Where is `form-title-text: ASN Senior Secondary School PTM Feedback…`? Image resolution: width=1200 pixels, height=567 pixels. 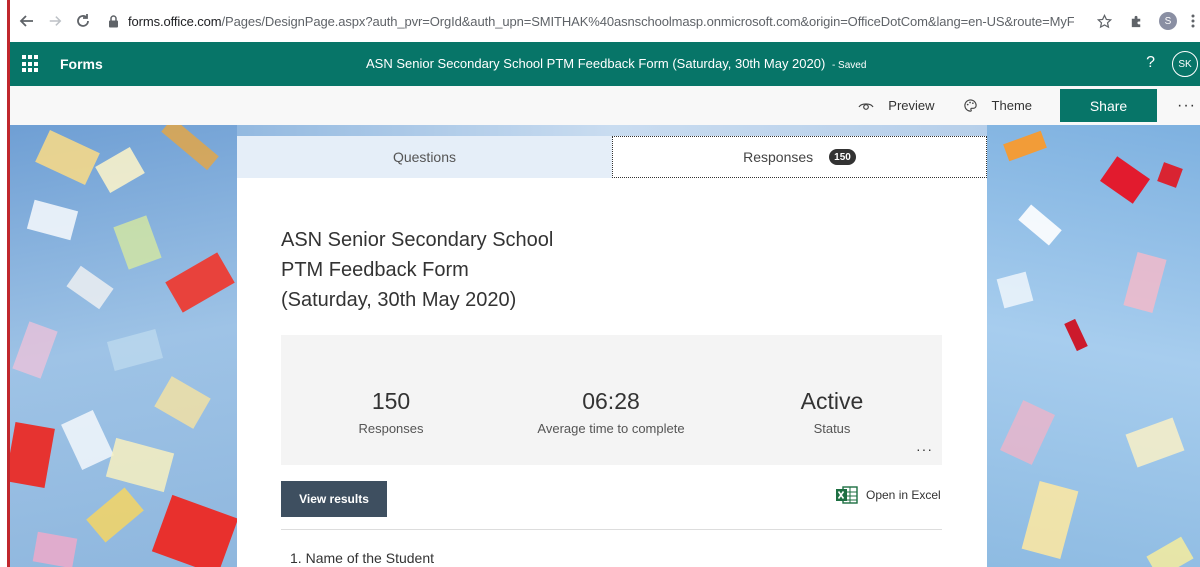
form-title-text: ASN Senior Secondary School PTM Feedback… is located at coordinates (596, 63).